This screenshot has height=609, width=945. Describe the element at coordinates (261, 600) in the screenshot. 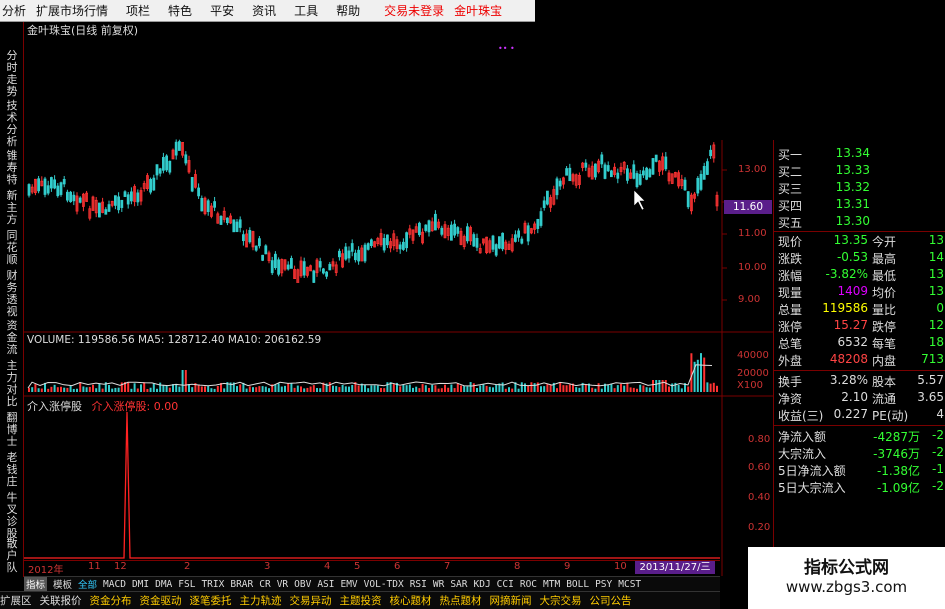

I see `bottom-tab: 主力轨迹` at that location.